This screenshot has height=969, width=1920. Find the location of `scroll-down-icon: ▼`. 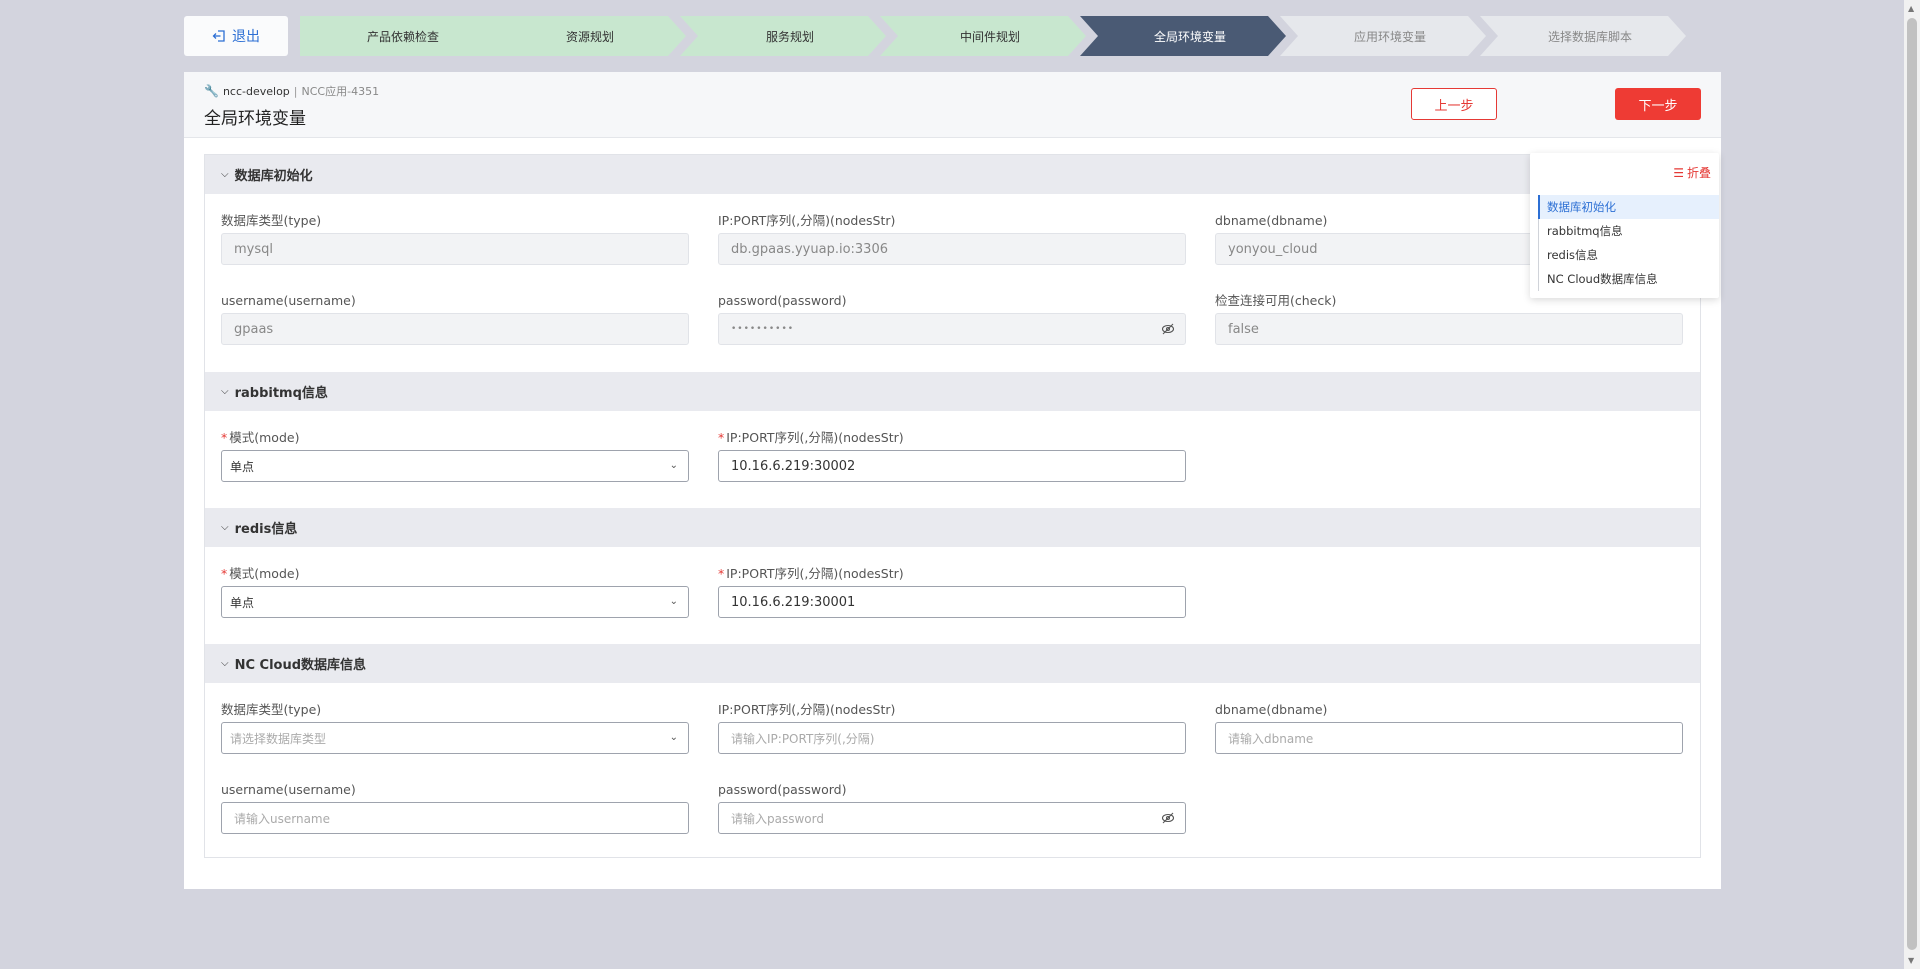

scroll-down-icon: ▼ is located at coordinates (1911, 960).